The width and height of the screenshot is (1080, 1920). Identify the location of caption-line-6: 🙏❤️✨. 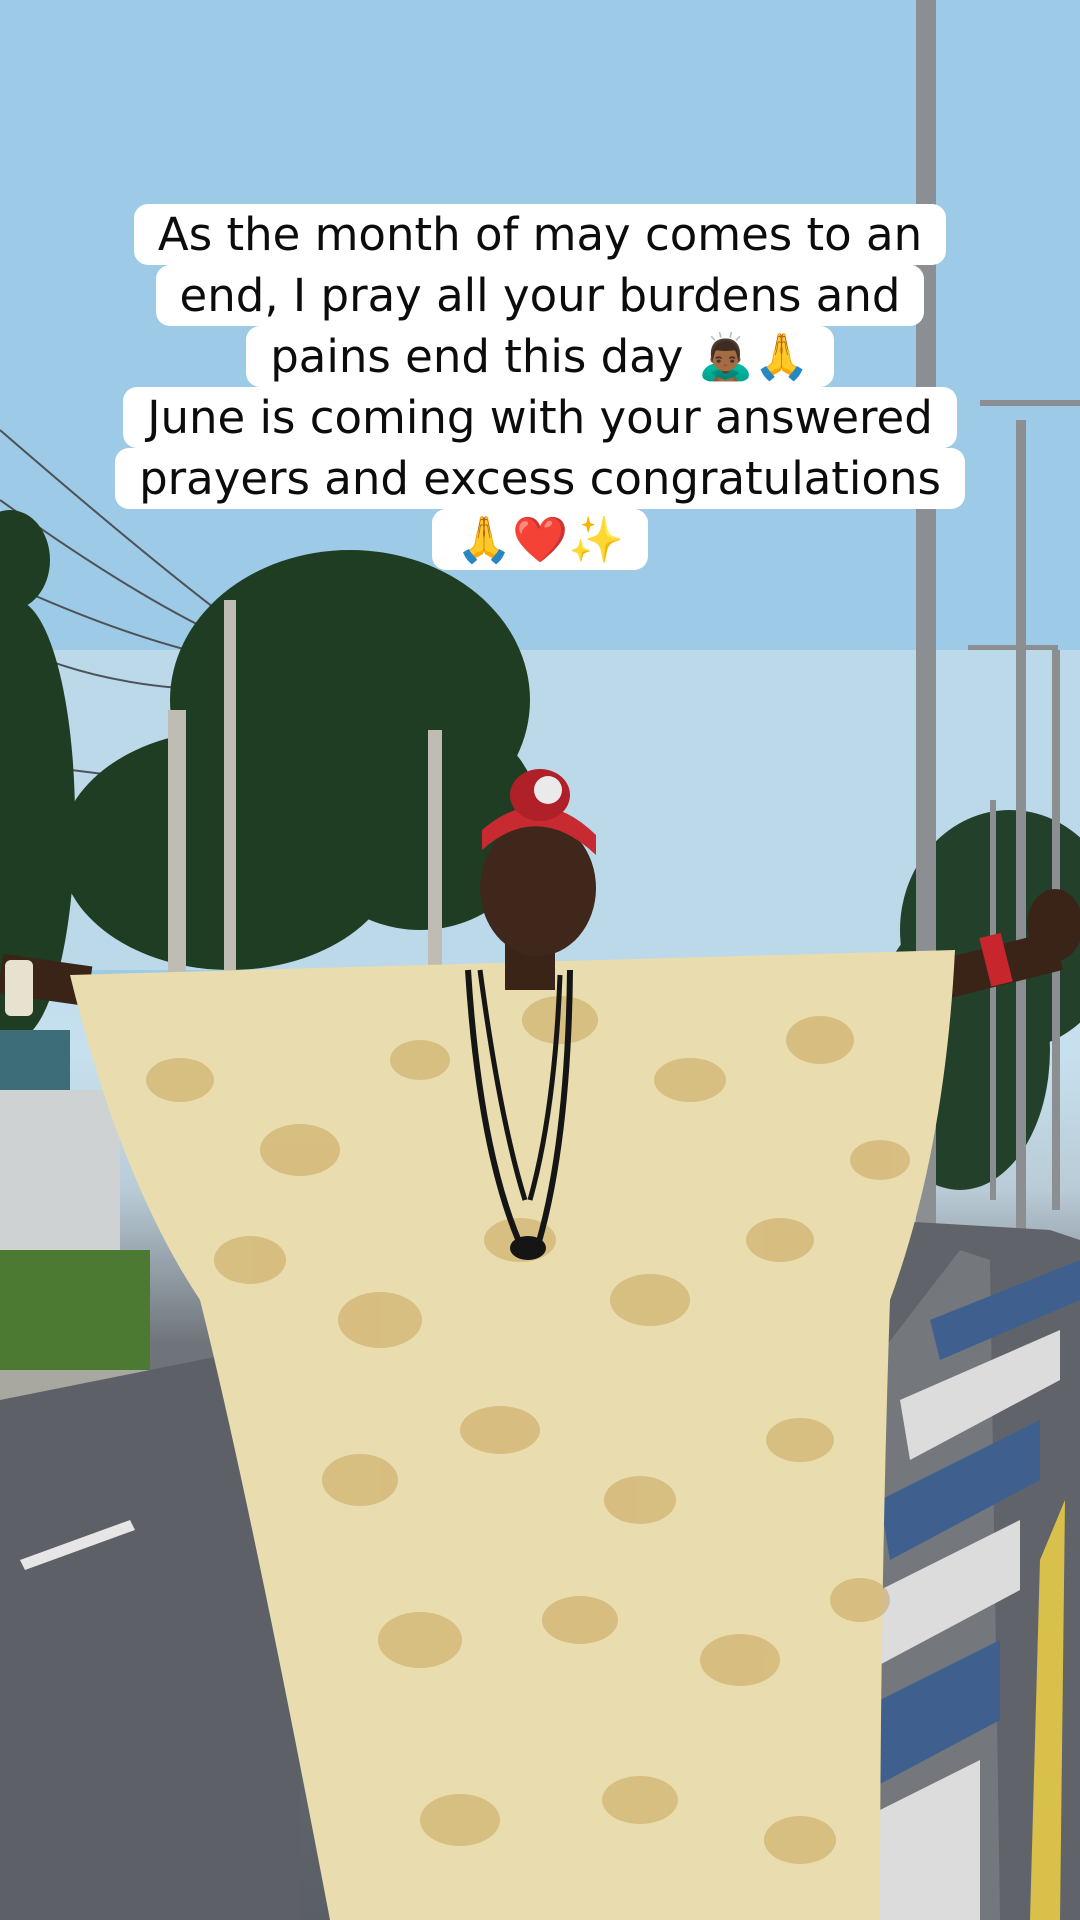
(540, 539).